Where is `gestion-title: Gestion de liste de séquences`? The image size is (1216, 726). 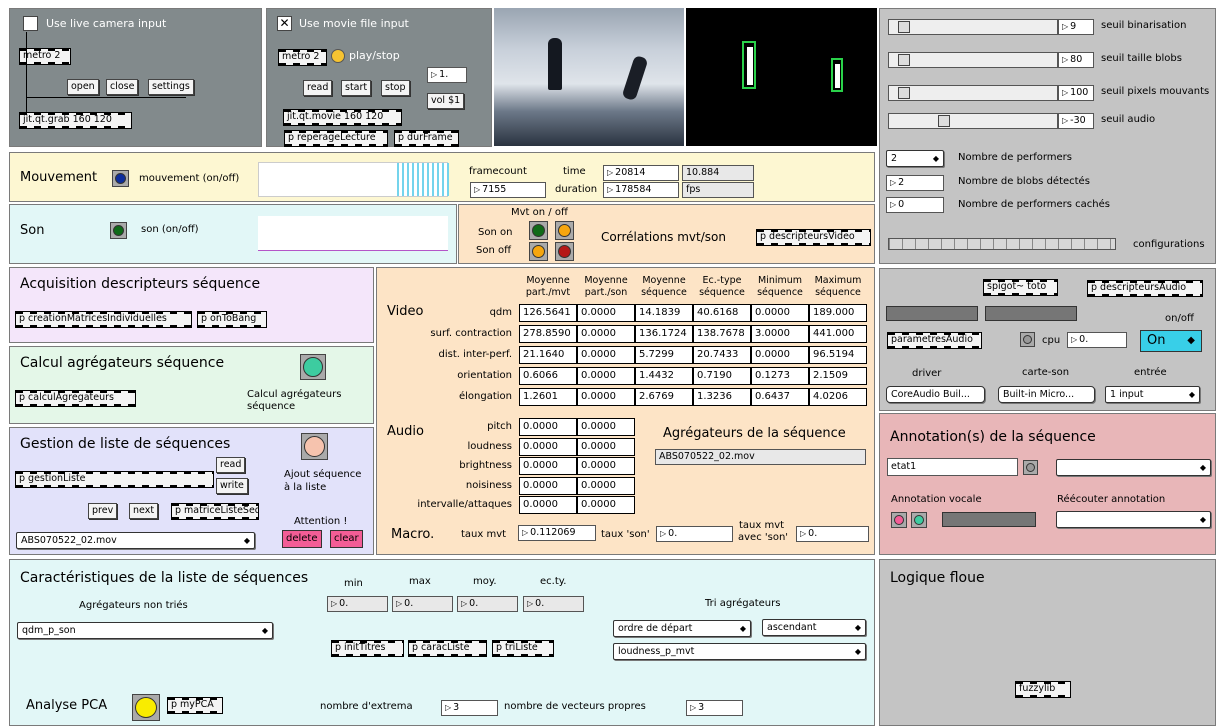
gestion-title: Gestion de liste de séquences is located at coordinates (125, 444).